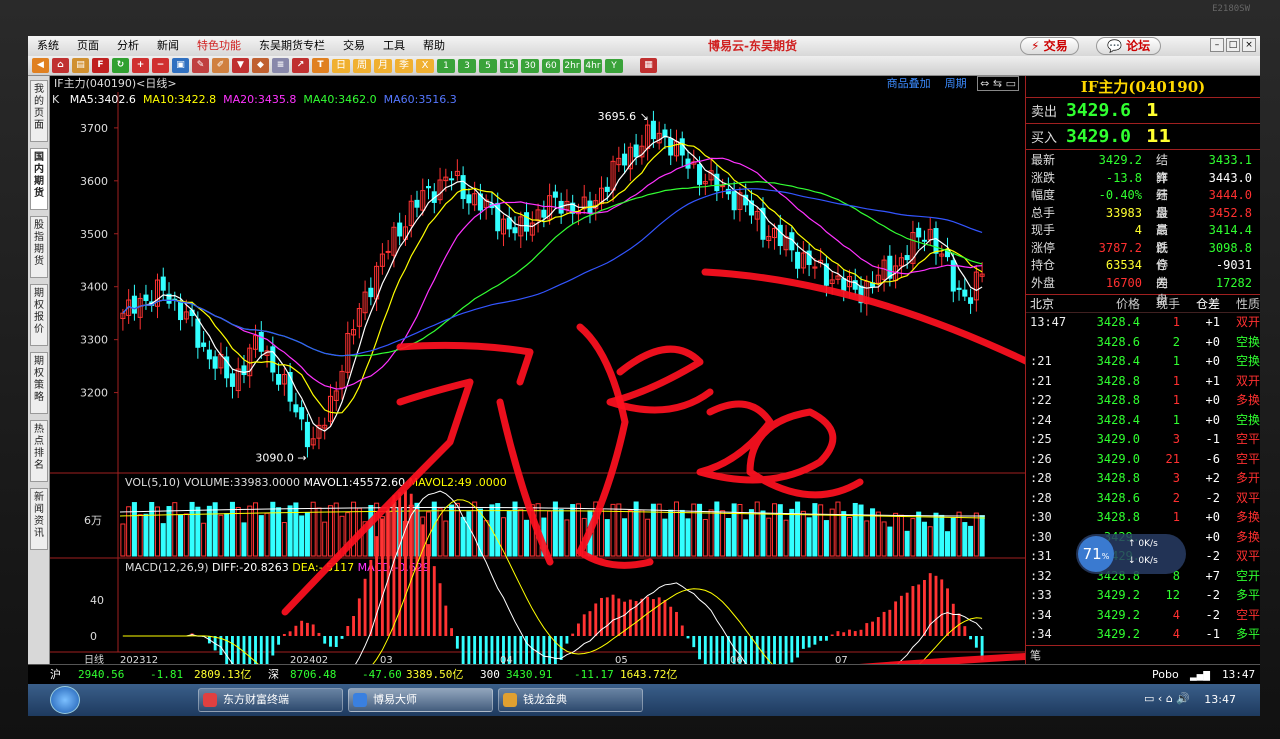 The width and height of the screenshot is (1280, 739). I want to click on mark-icon: ◆, so click(260, 65).